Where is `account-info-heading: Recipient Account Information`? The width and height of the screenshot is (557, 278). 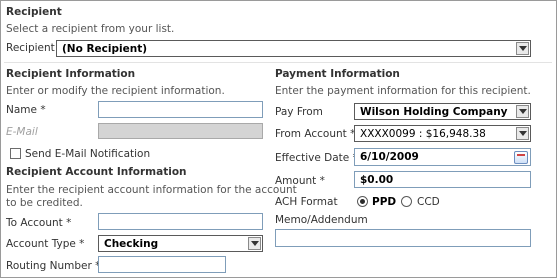 account-info-heading: Recipient Account Information is located at coordinates (96, 172).